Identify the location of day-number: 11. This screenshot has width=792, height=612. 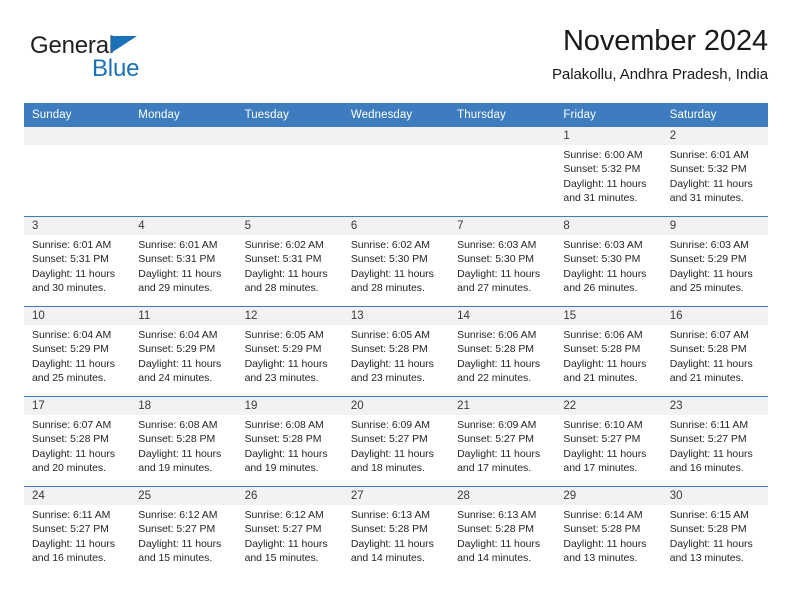
(183, 316).